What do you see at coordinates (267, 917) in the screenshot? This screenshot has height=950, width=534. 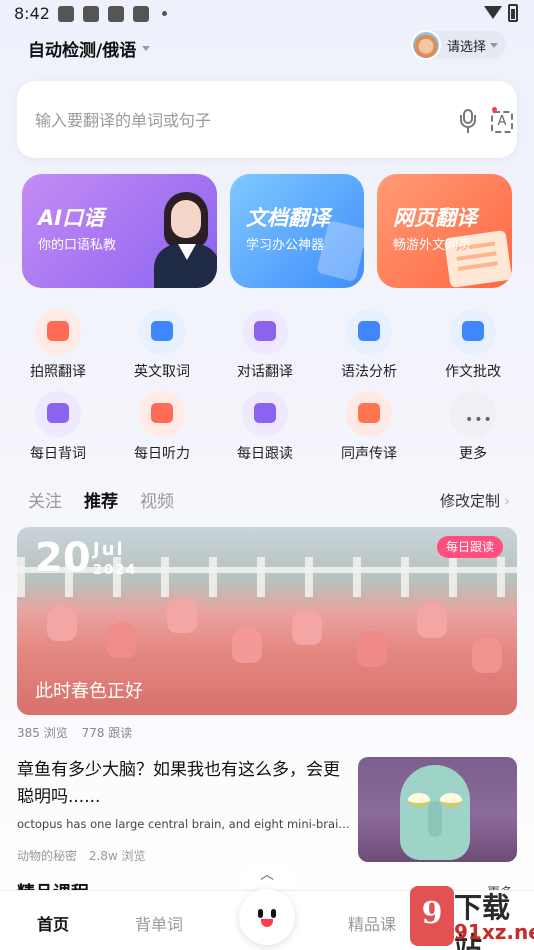 I see `assistant-icon` at bounding box center [267, 917].